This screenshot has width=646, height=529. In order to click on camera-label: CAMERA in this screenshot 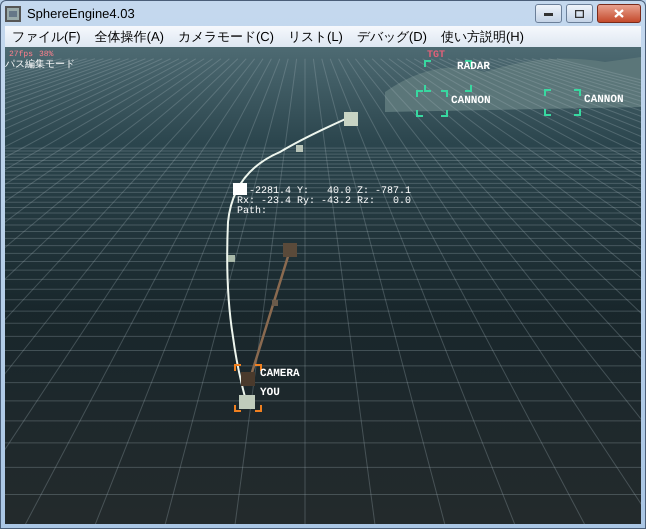, I will do `click(280, 374)`.